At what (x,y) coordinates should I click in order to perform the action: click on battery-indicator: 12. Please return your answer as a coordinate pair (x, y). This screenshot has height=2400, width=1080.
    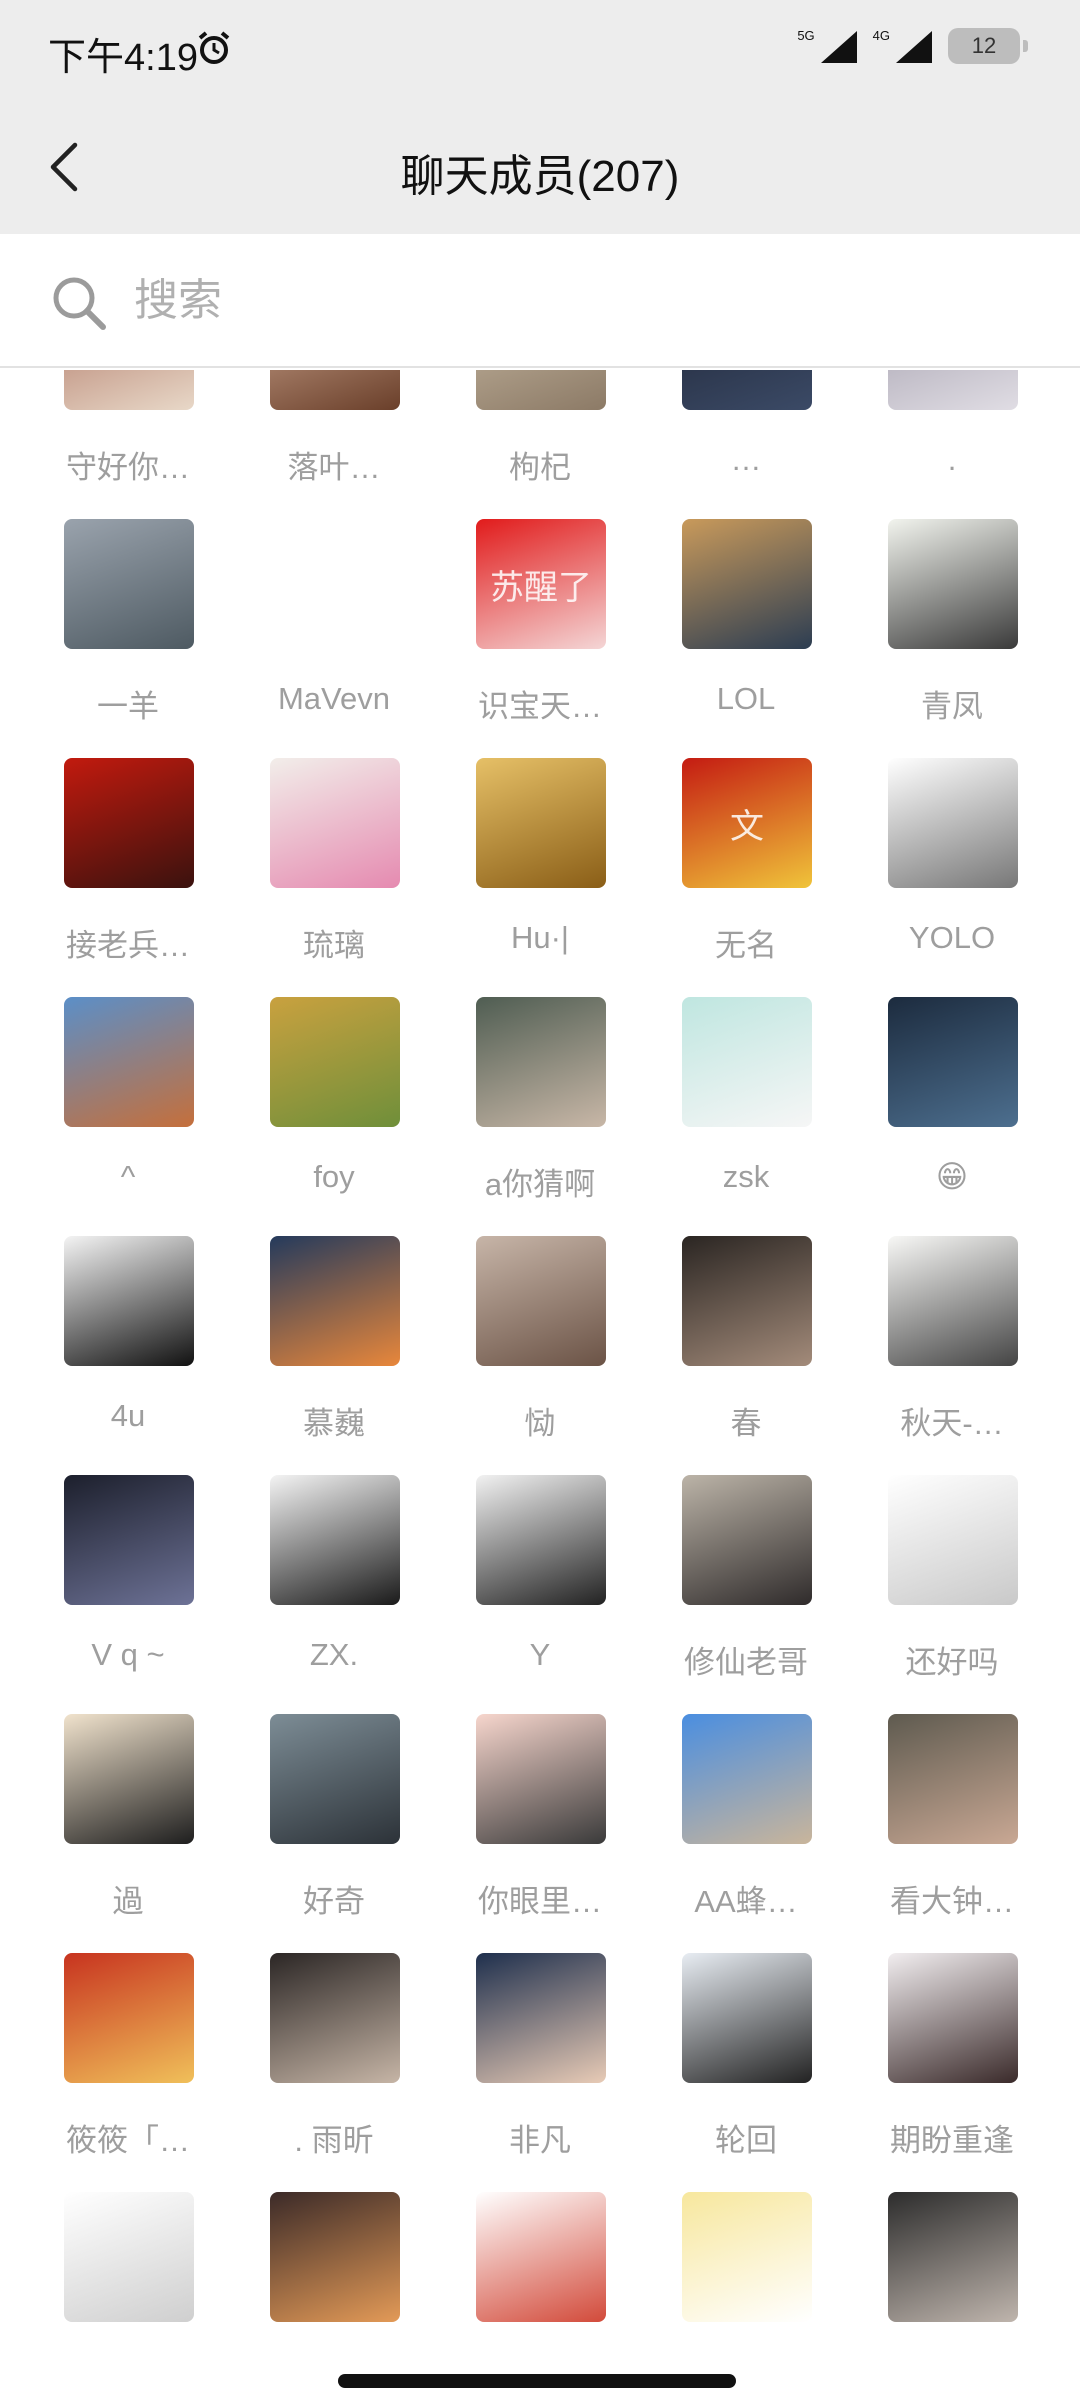
    Looking at the image, I should click on (988, 46).